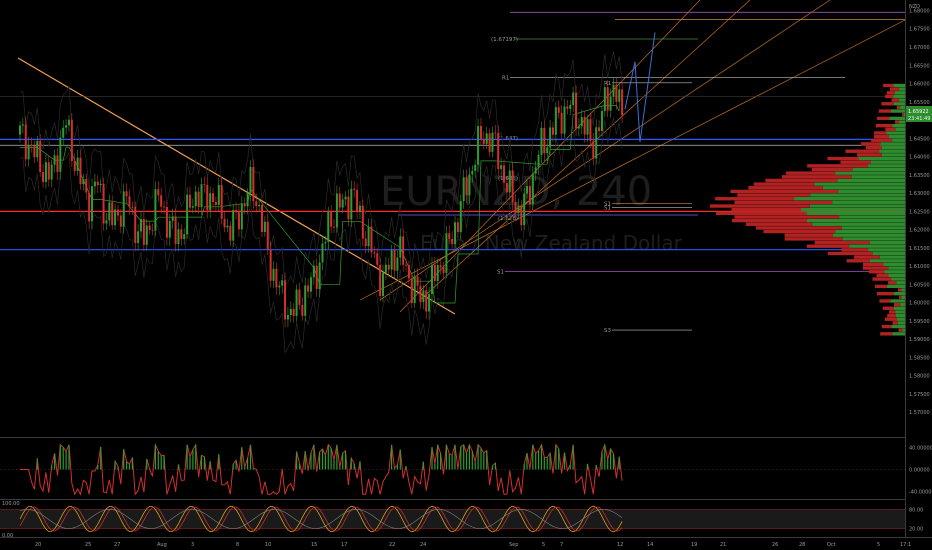 This screenshot has width=932, height=550. What do you see at coordinates (905, 545) in the screenshot?
I see `time-tick-label: 17:1` at bounding box center [905, 545].